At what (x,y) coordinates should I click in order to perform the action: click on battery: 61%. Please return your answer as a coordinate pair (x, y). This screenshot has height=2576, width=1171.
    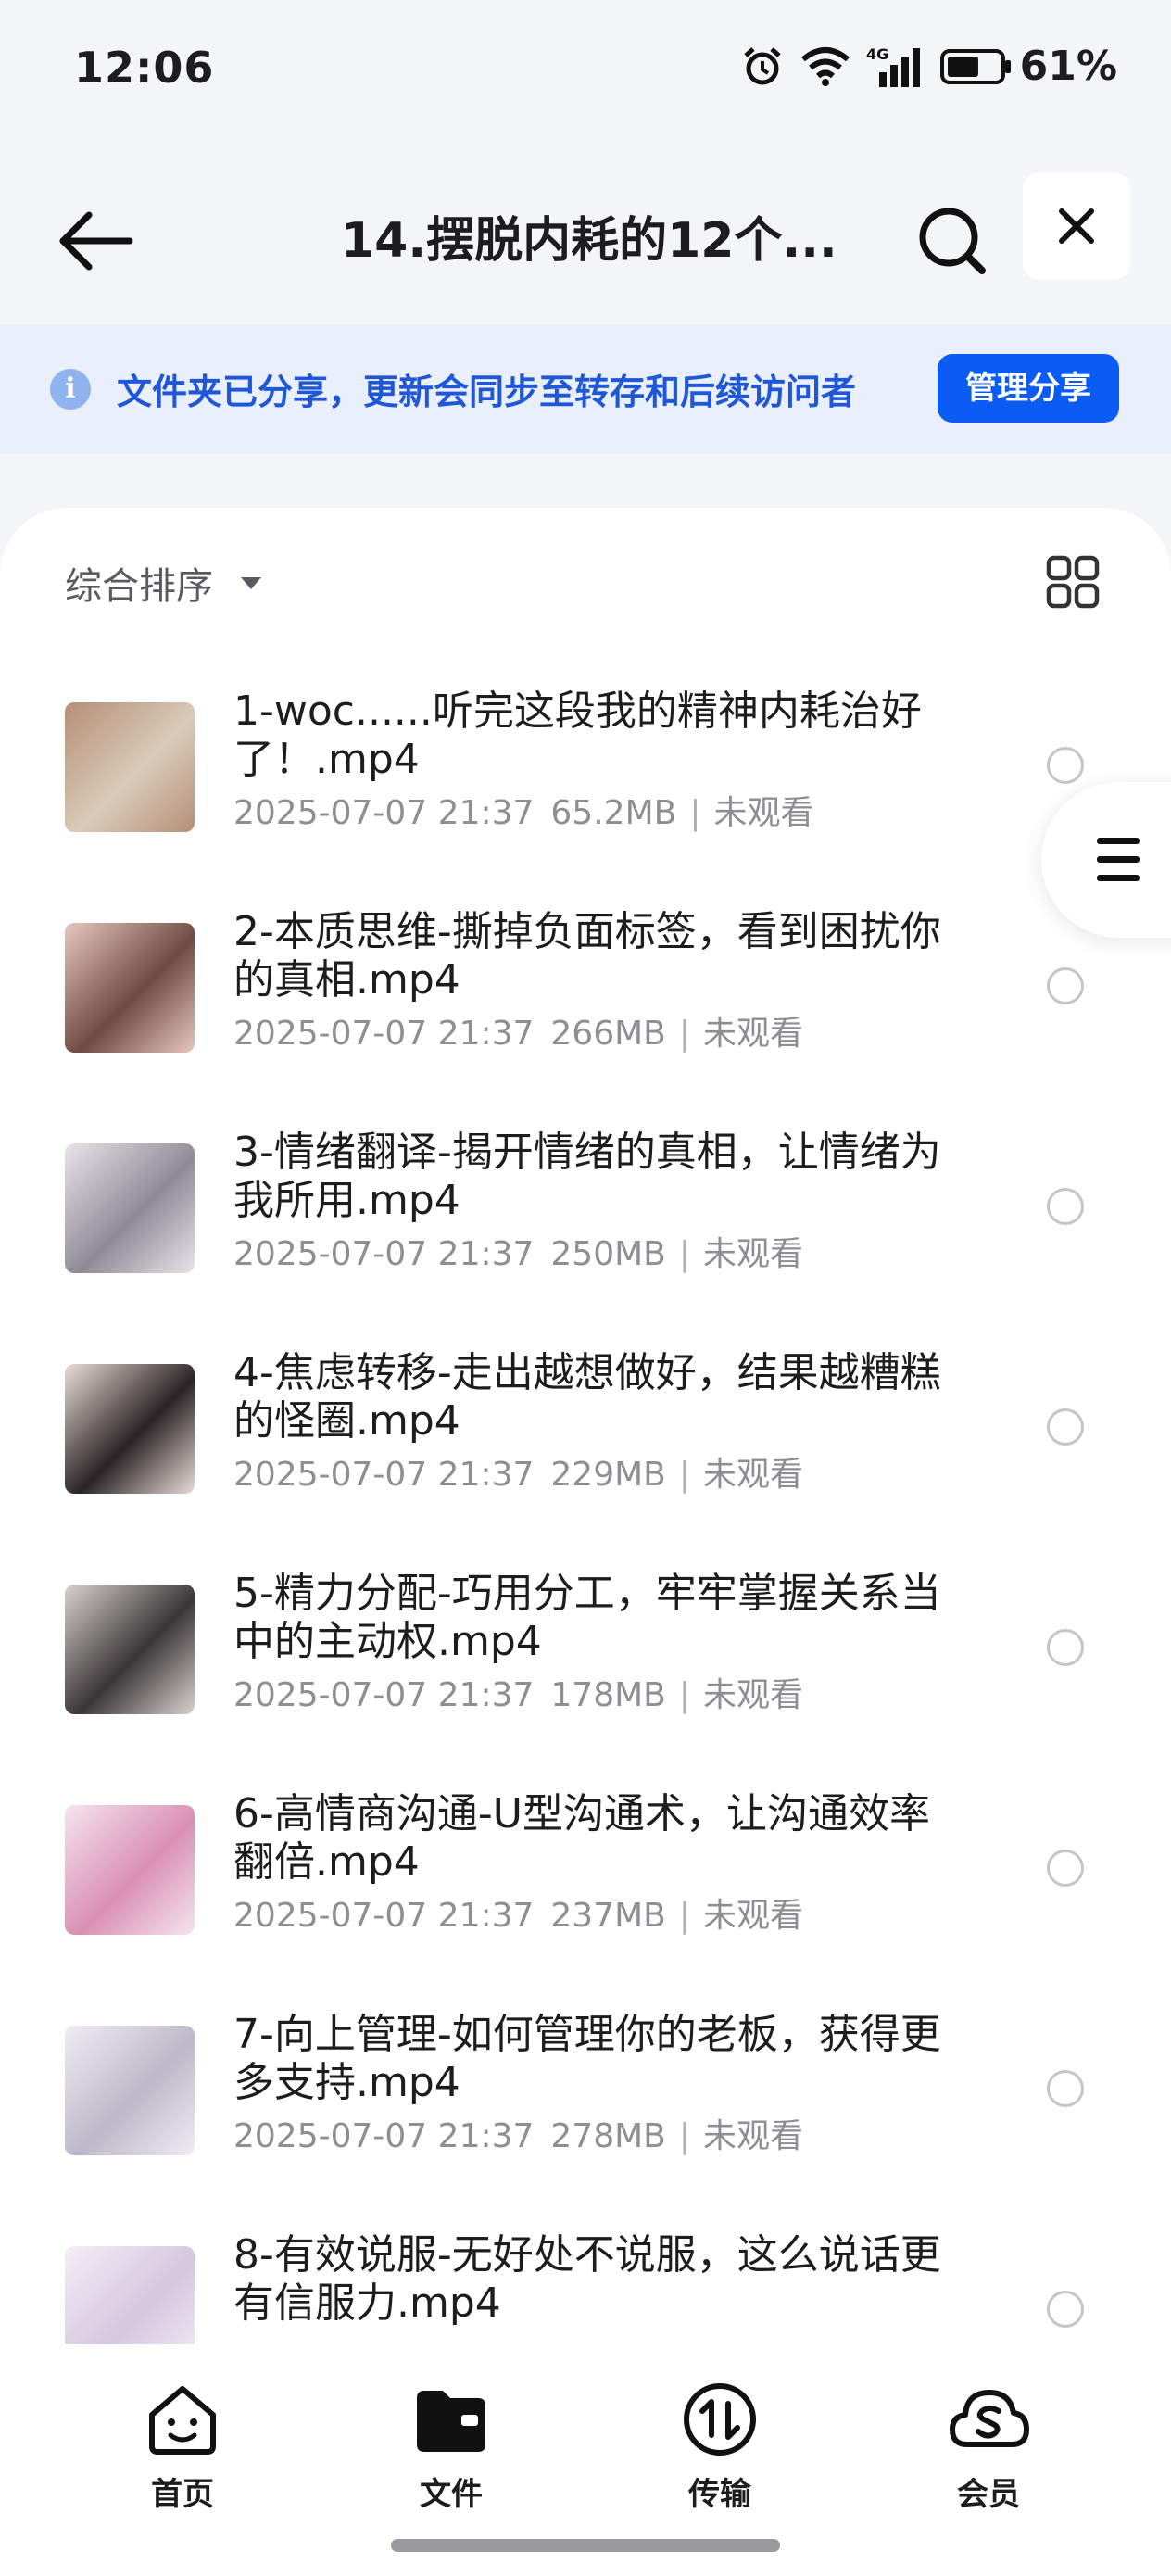
    Looking at the image, I should click on (1028, 66).